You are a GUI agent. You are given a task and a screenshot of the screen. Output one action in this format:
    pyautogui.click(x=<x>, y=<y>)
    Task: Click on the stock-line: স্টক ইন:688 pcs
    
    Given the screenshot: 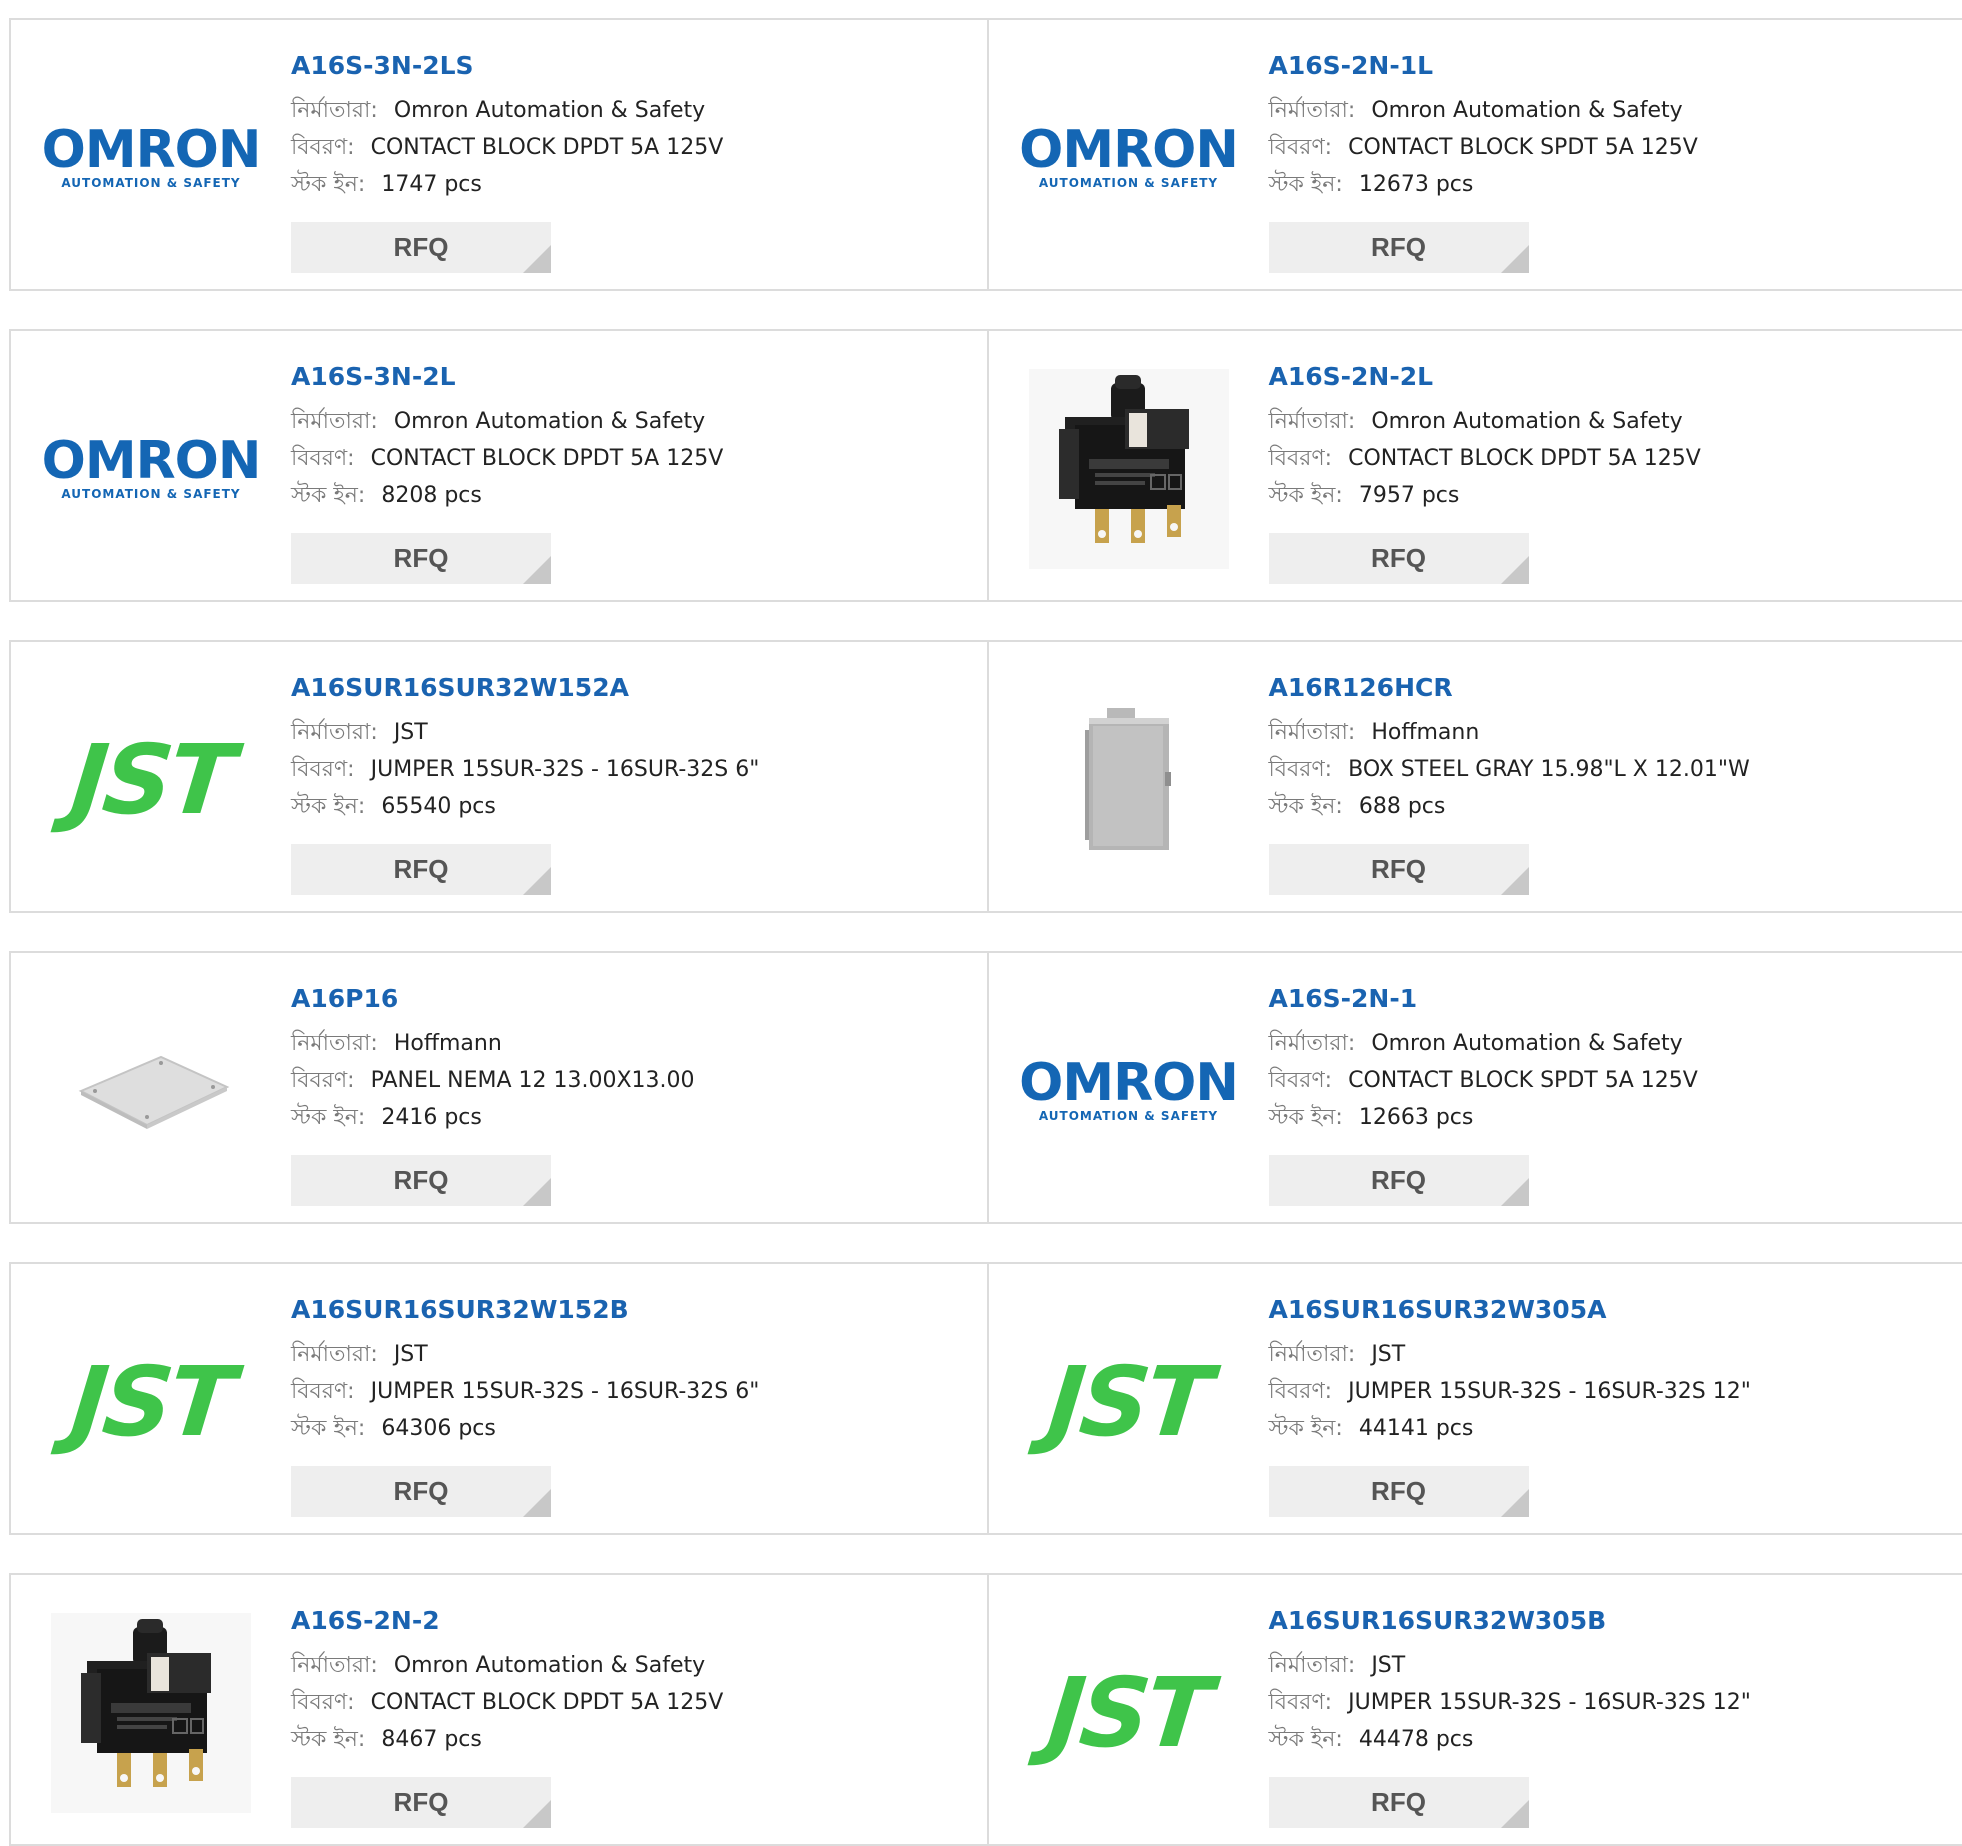 What is the action you would take?
    pyautogui.click(x=1509, y=806)
    